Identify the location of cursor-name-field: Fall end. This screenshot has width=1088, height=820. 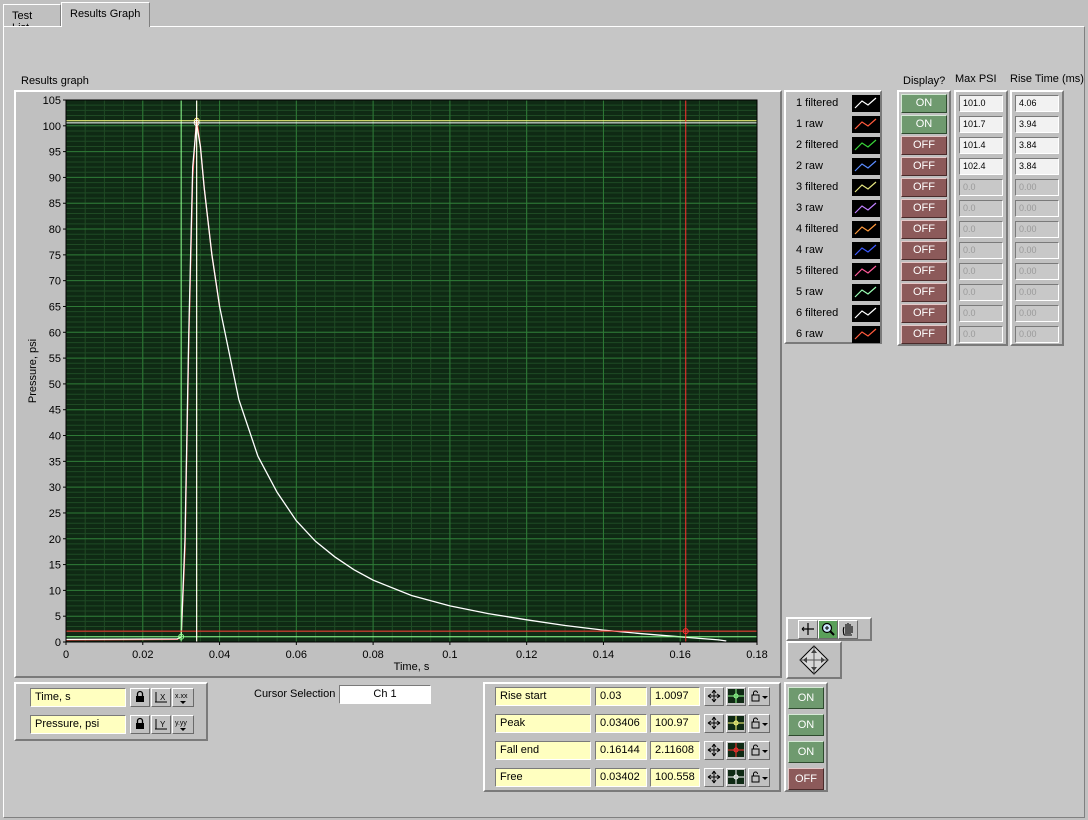
(543, 750).